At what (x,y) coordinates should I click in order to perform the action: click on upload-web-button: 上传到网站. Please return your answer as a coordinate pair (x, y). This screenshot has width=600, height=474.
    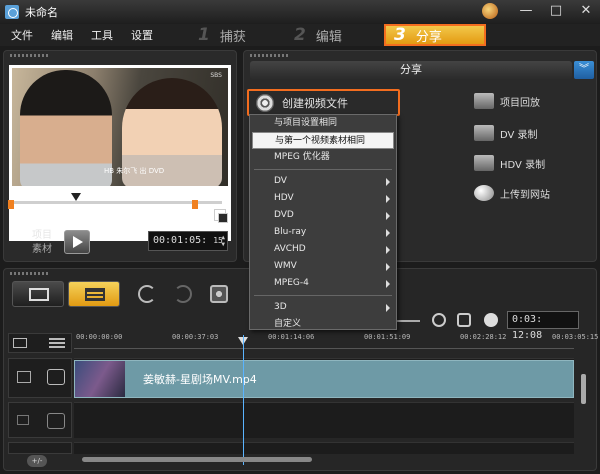
    Looking at the image, I should click on (512, 193).